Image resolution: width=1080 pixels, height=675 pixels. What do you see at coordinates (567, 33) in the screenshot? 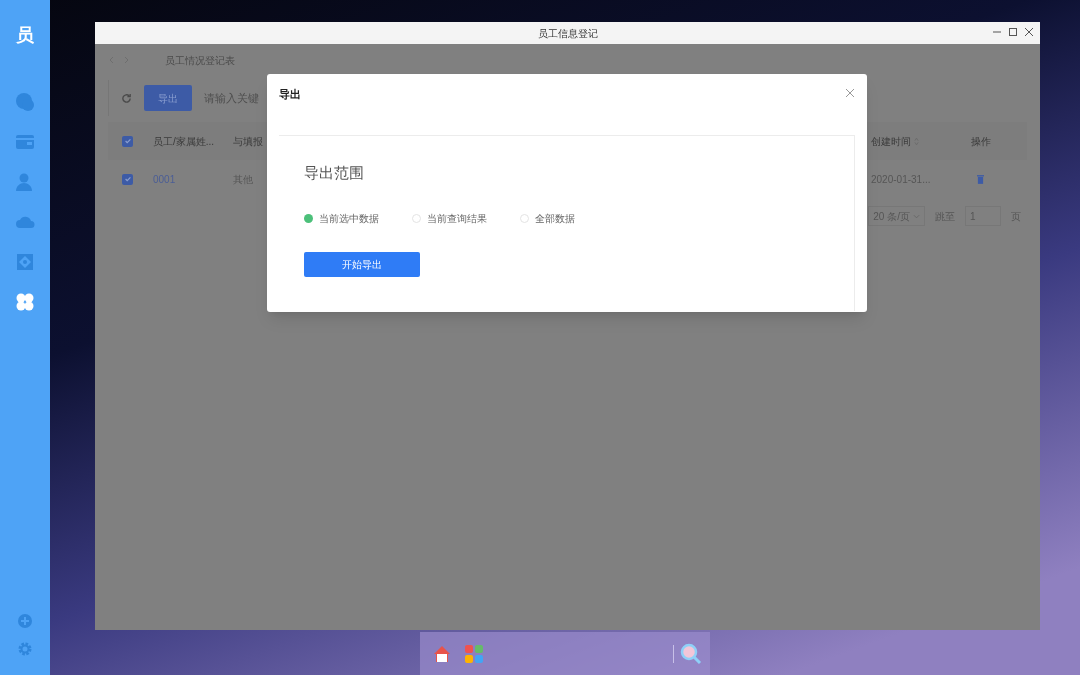
I see `window-title: 员工信息登记` at bounding box center [567, 33].